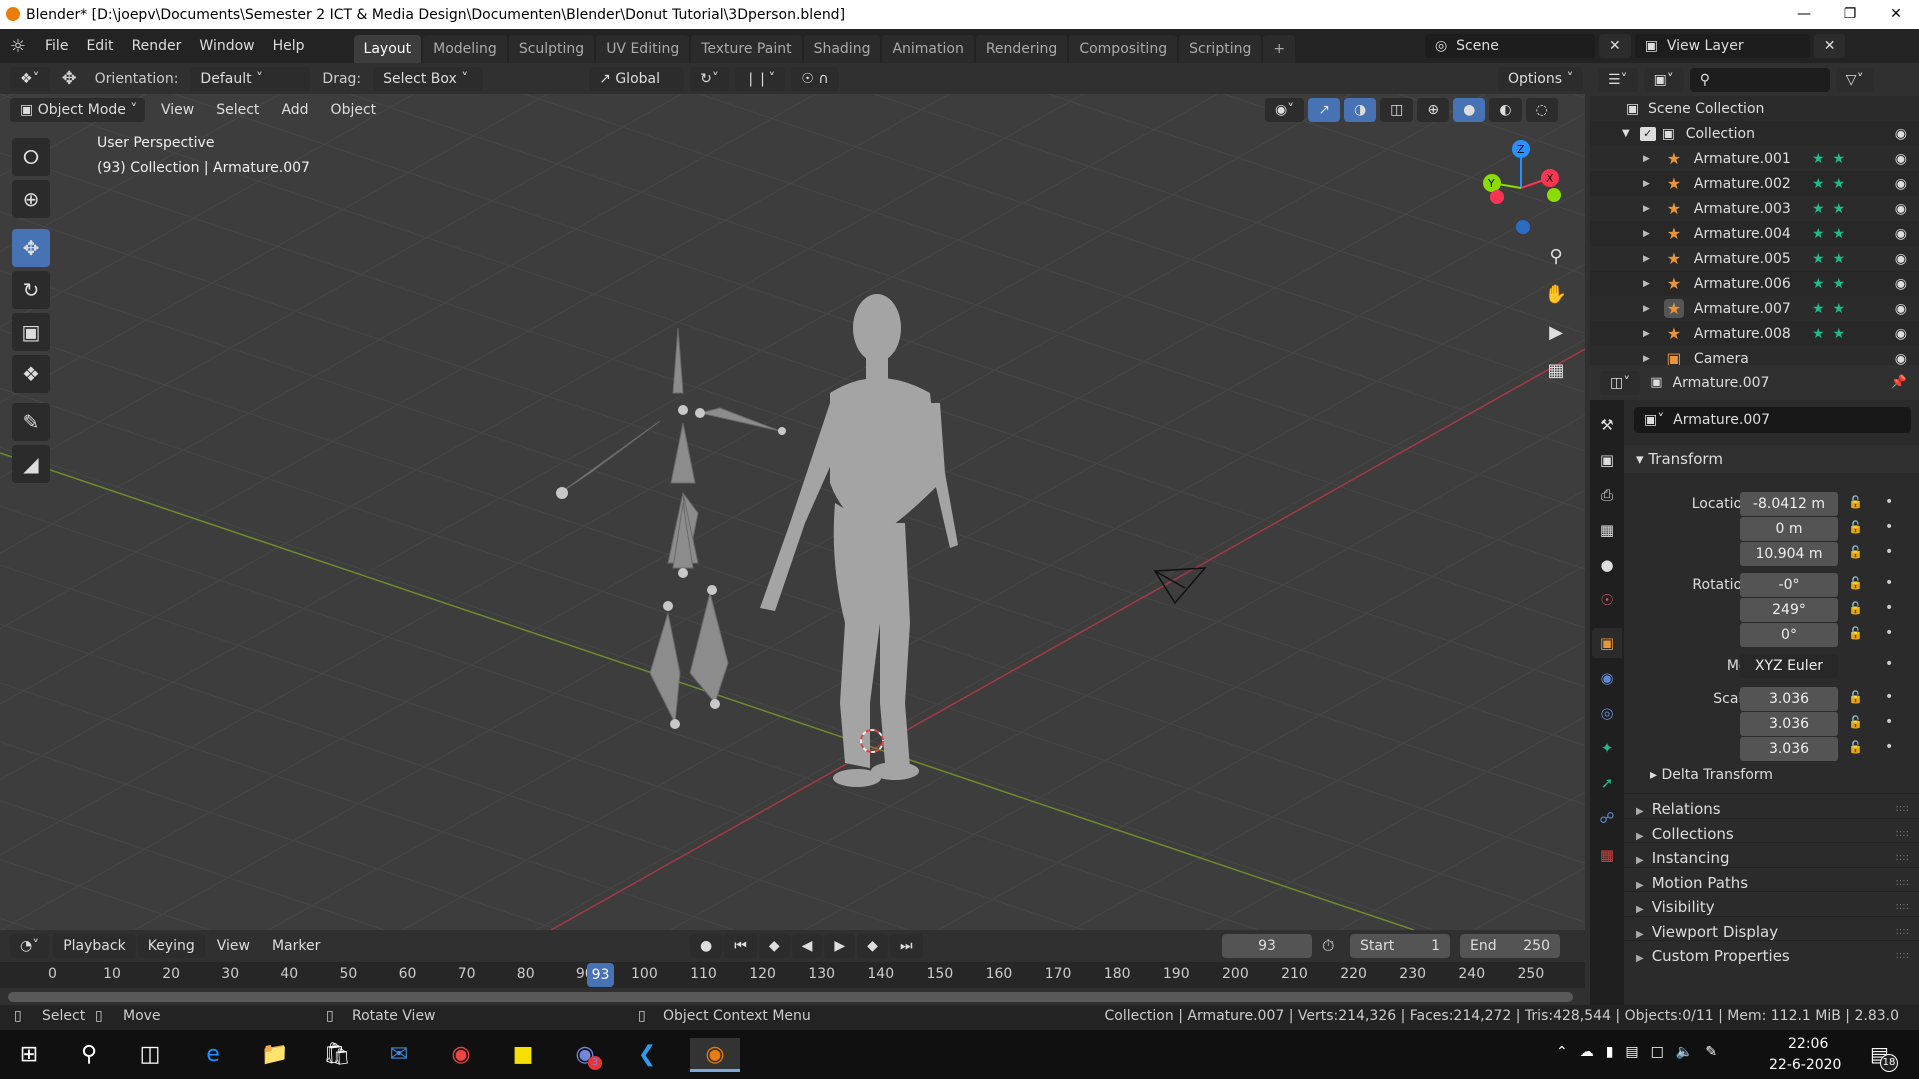 The width and height of the screenshot is (1919, 1079). What do you see at coordinates (1642, 1052) in the screenshot?
I see `system-tray-icons: ⌃☁▮▤□🔈✎` at bounding box center [1642, 1052].